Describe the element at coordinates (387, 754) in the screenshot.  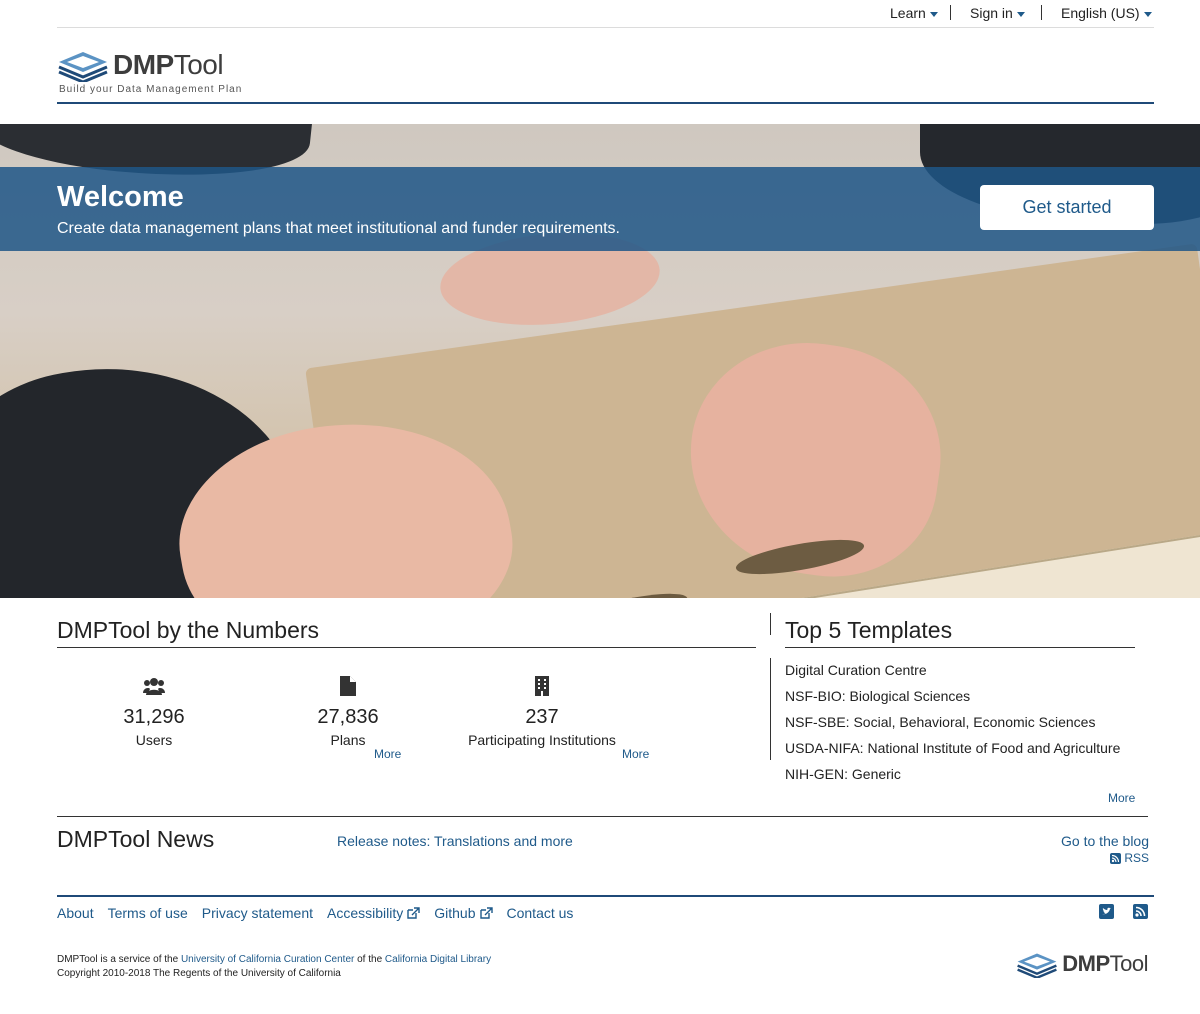
I see `more-plans-link: More` at that location.